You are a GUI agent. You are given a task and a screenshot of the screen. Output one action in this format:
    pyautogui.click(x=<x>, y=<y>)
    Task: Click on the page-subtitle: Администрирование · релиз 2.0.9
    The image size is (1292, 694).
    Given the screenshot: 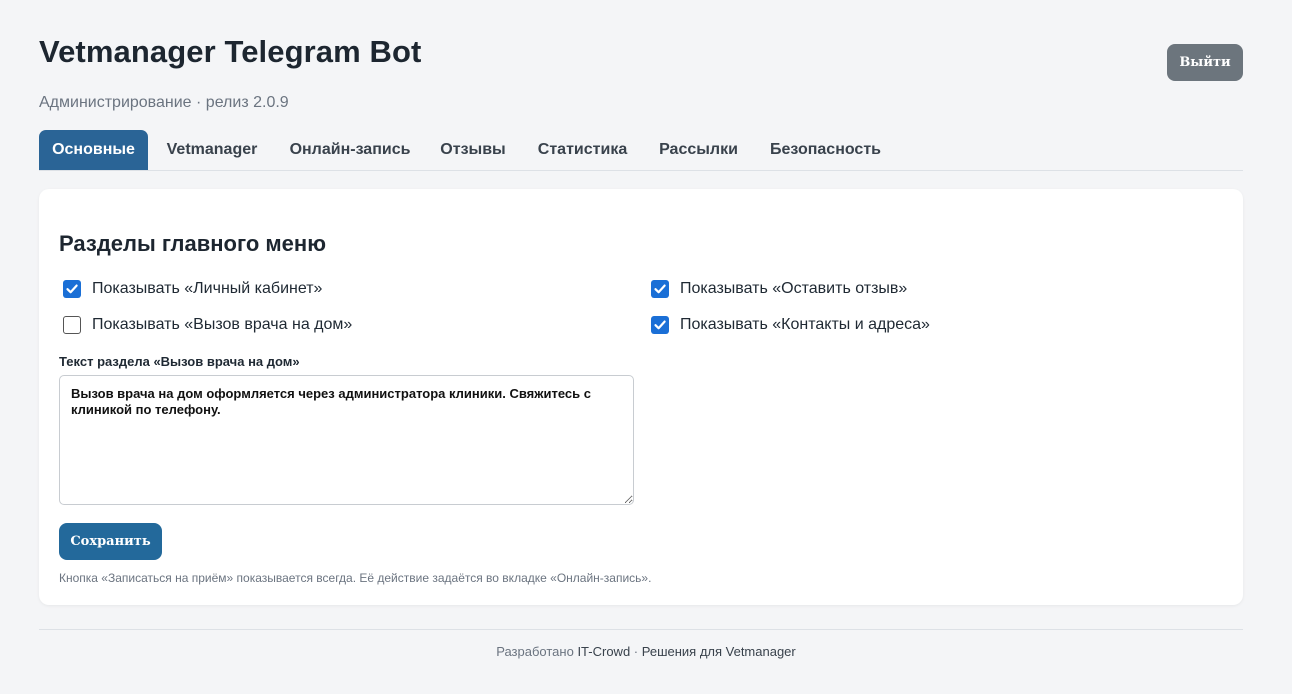 What is the action you would take?
    pyautogui.click(x=164, y=102)
    